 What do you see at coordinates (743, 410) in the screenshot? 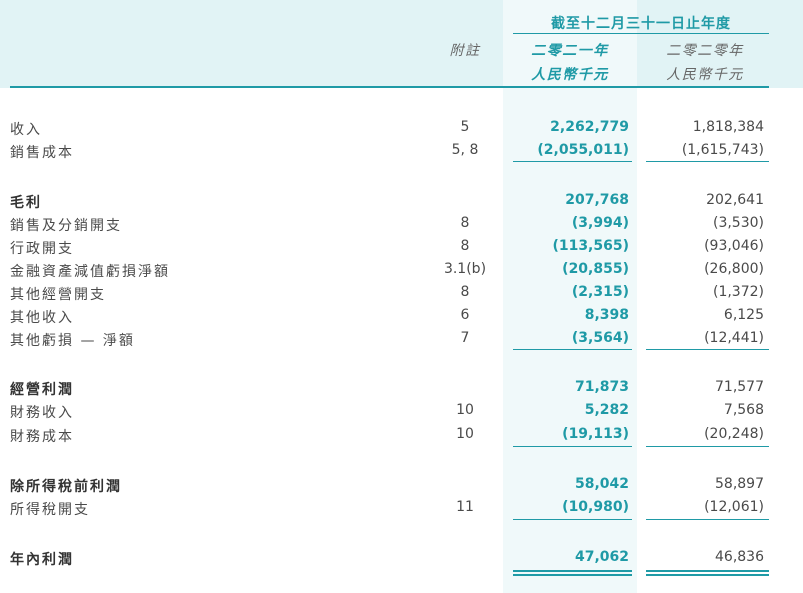
I see `row-prior: 7,568` at bounding box center [743, 410].